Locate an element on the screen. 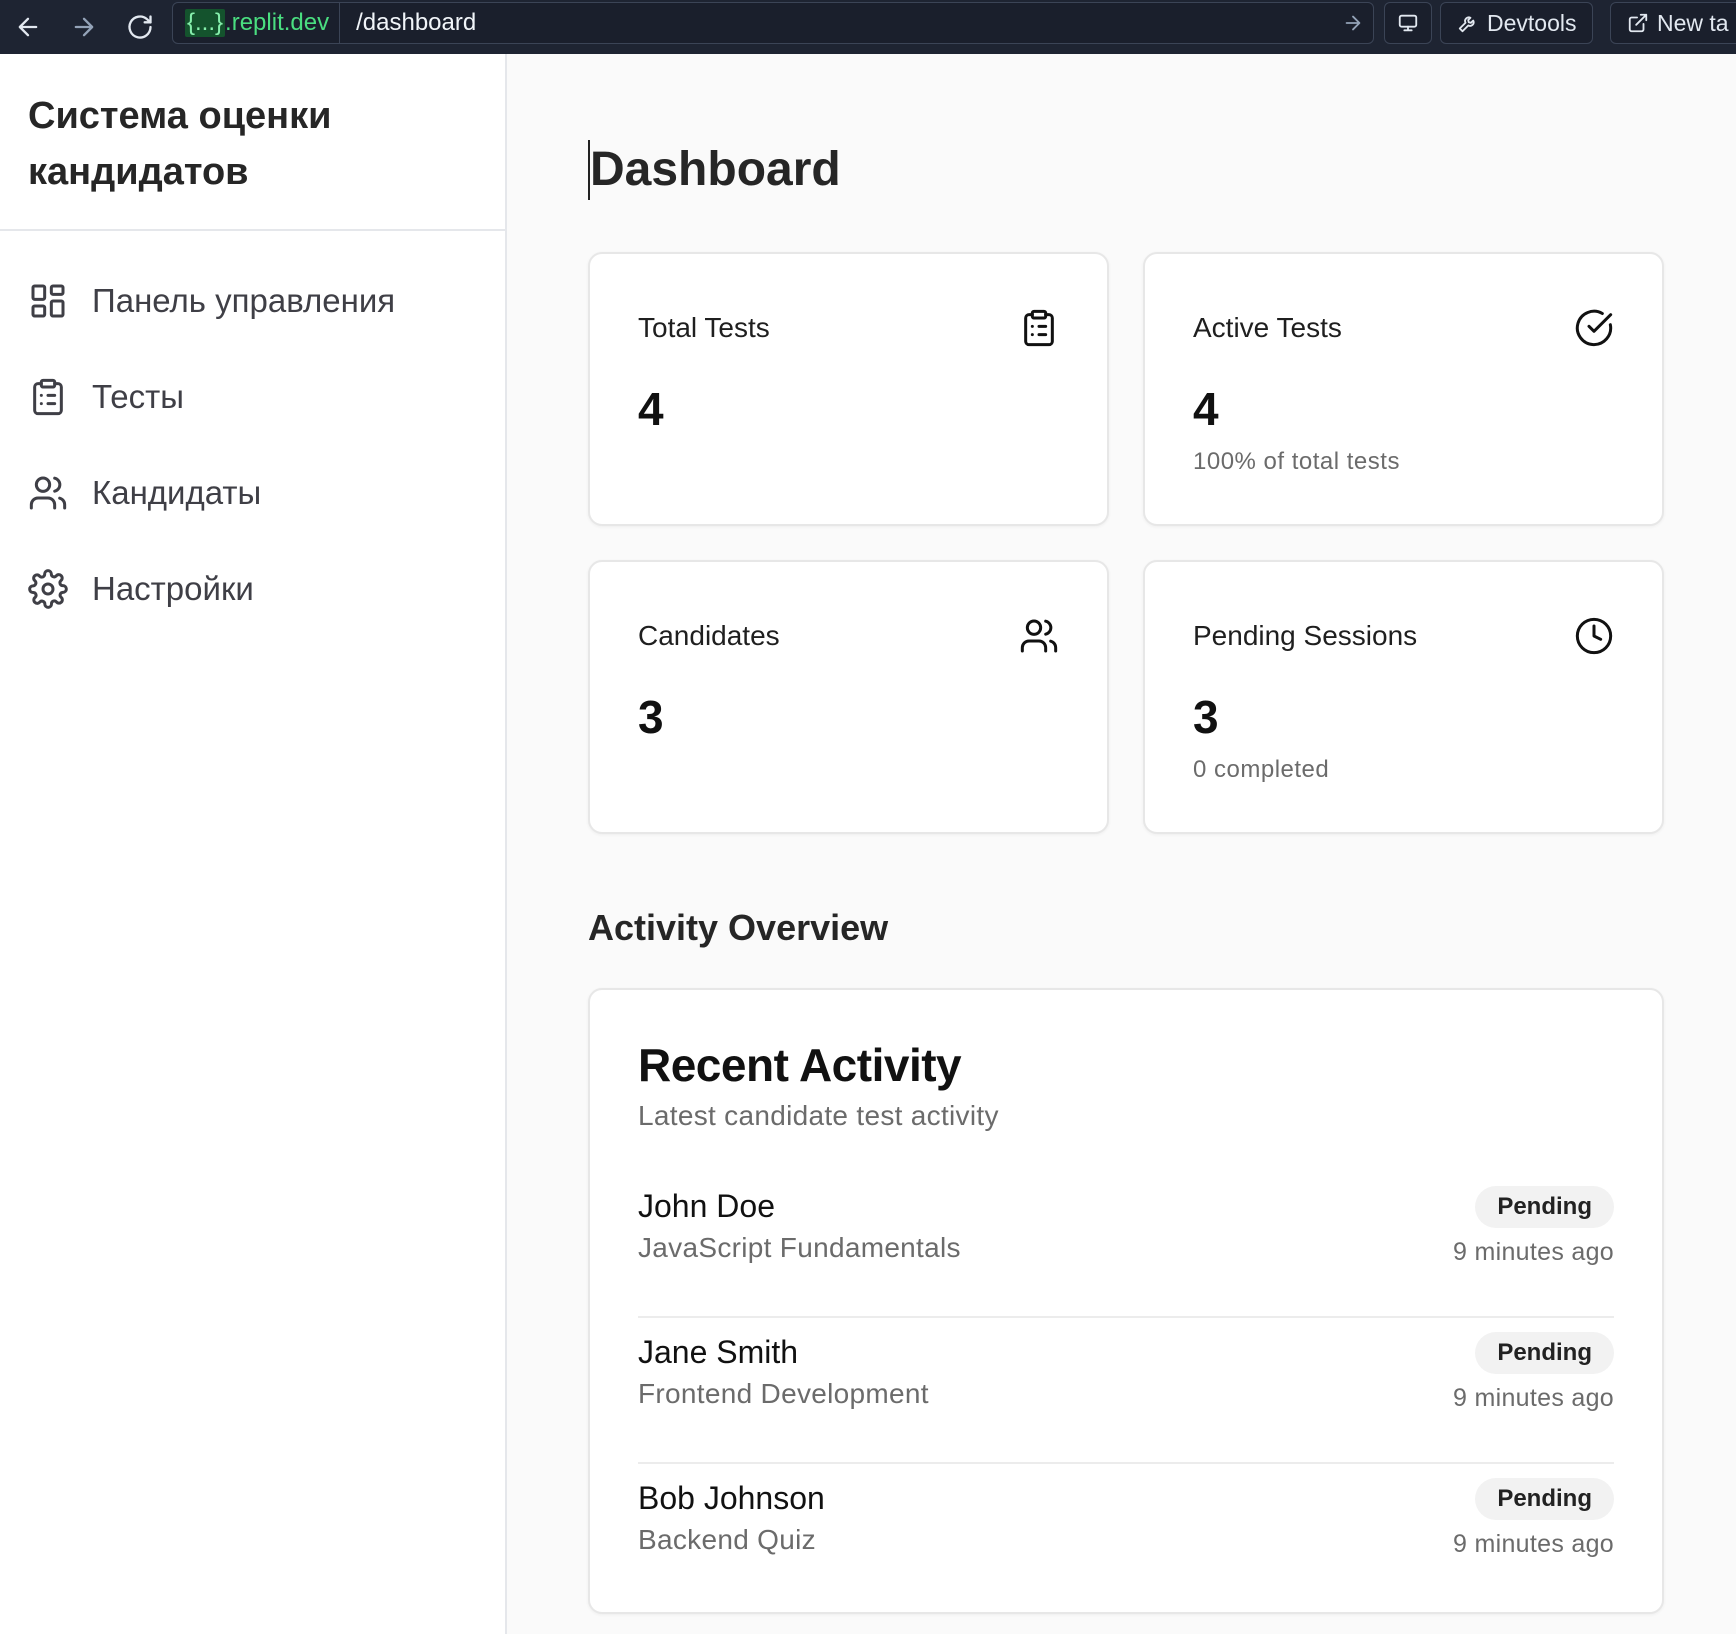  clock-icon is located at coordinates (1594, 636).